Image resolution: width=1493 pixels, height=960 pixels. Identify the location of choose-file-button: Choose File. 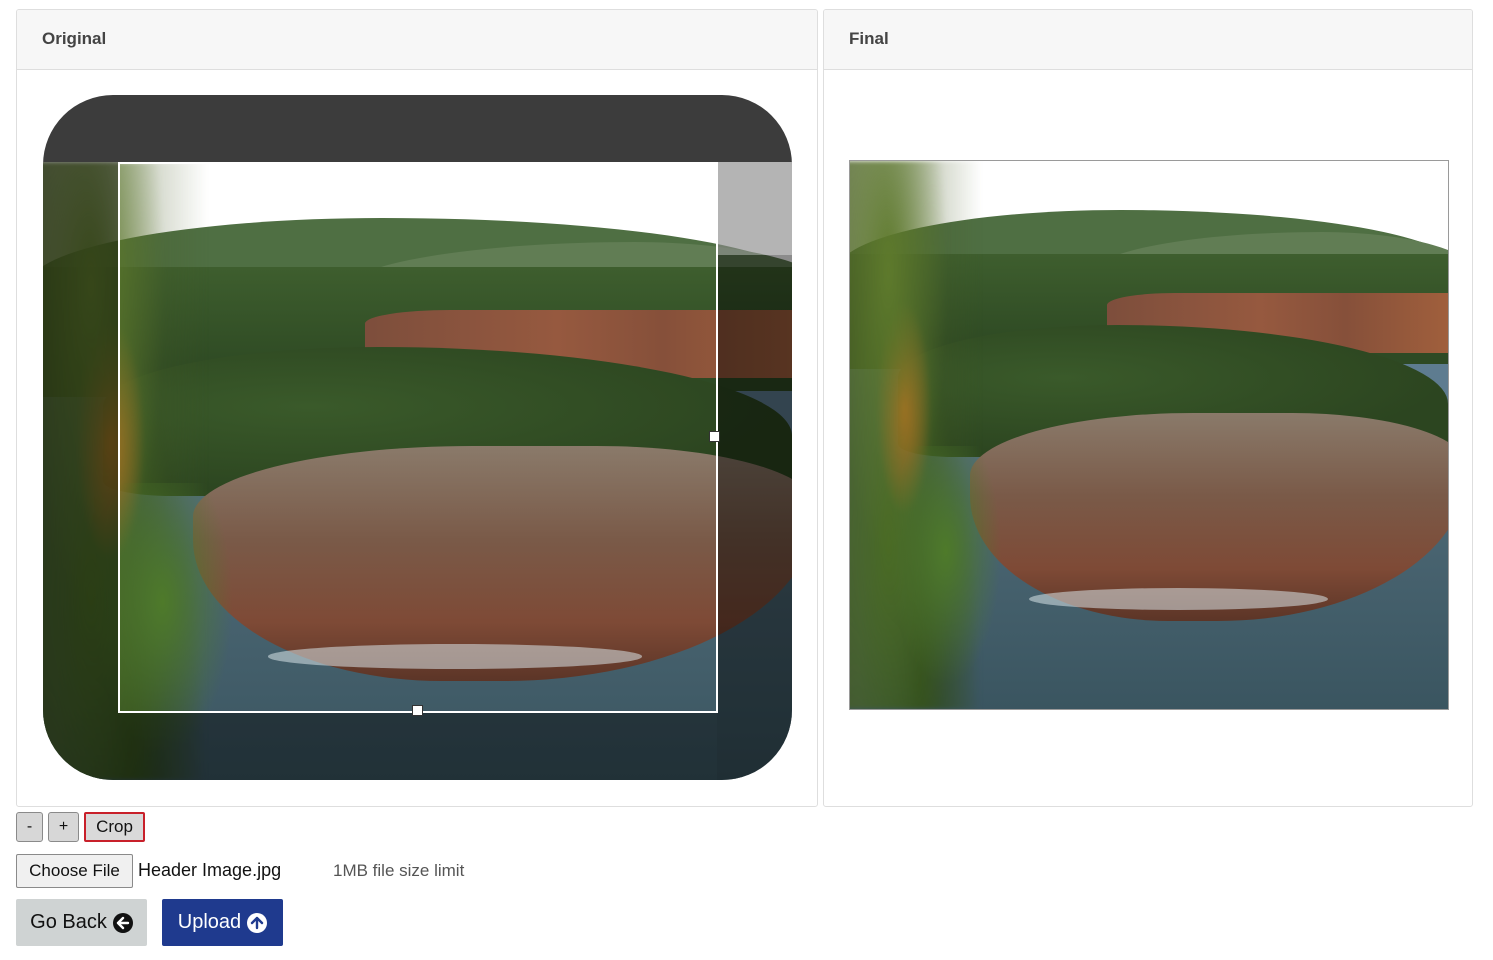
(74, 871).